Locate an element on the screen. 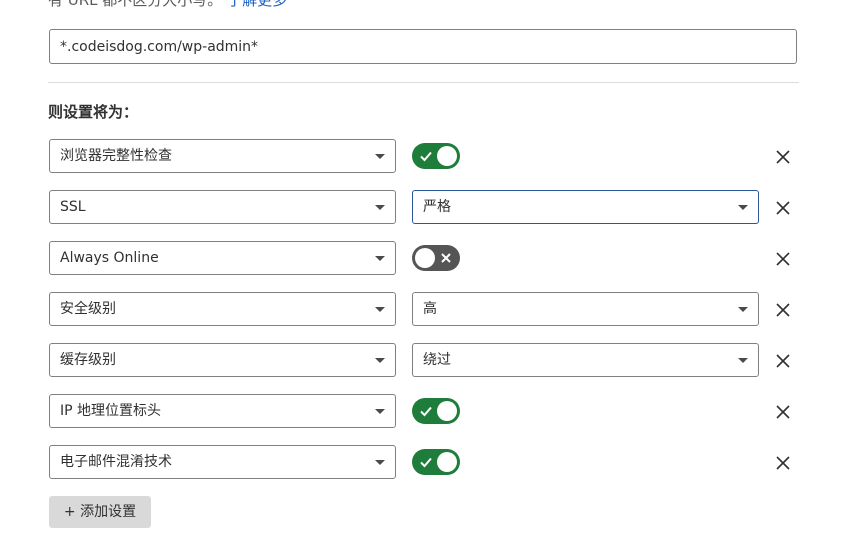  setting-type-select: SSL is located at coordinates (222, 207).